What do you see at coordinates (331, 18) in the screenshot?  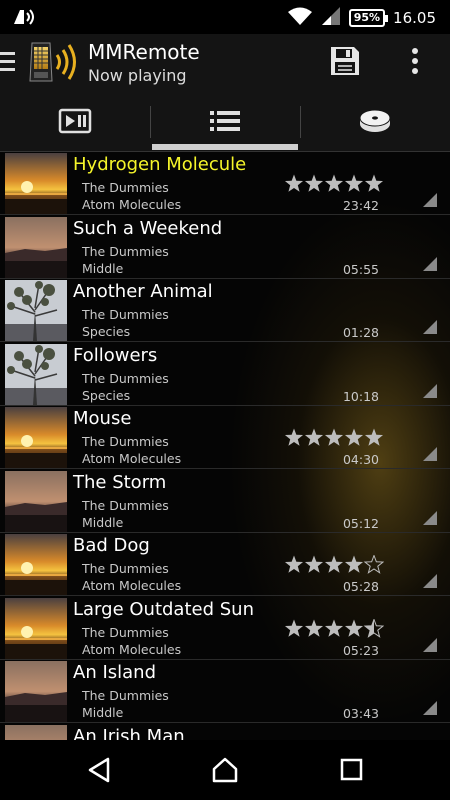 I see `signal-icon` at bounding box center [331, 18].